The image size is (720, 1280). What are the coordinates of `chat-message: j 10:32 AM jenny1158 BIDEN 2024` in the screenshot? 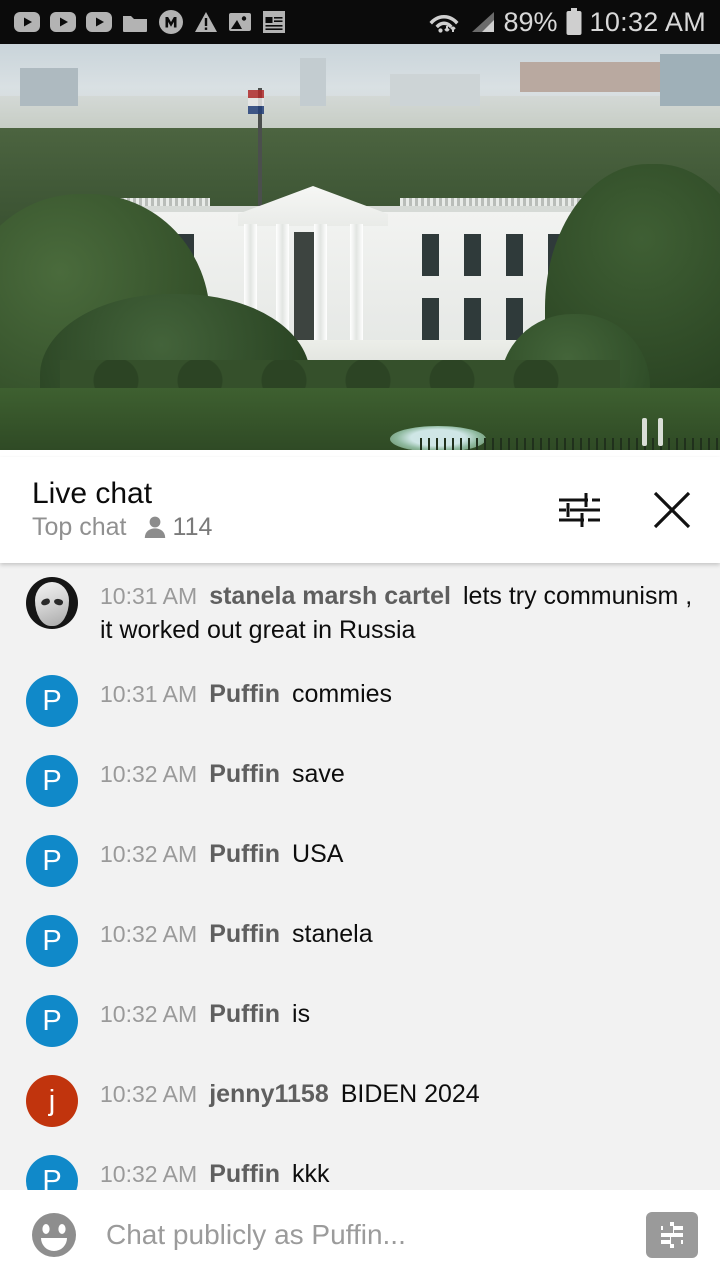 It's located at (360, 1101).